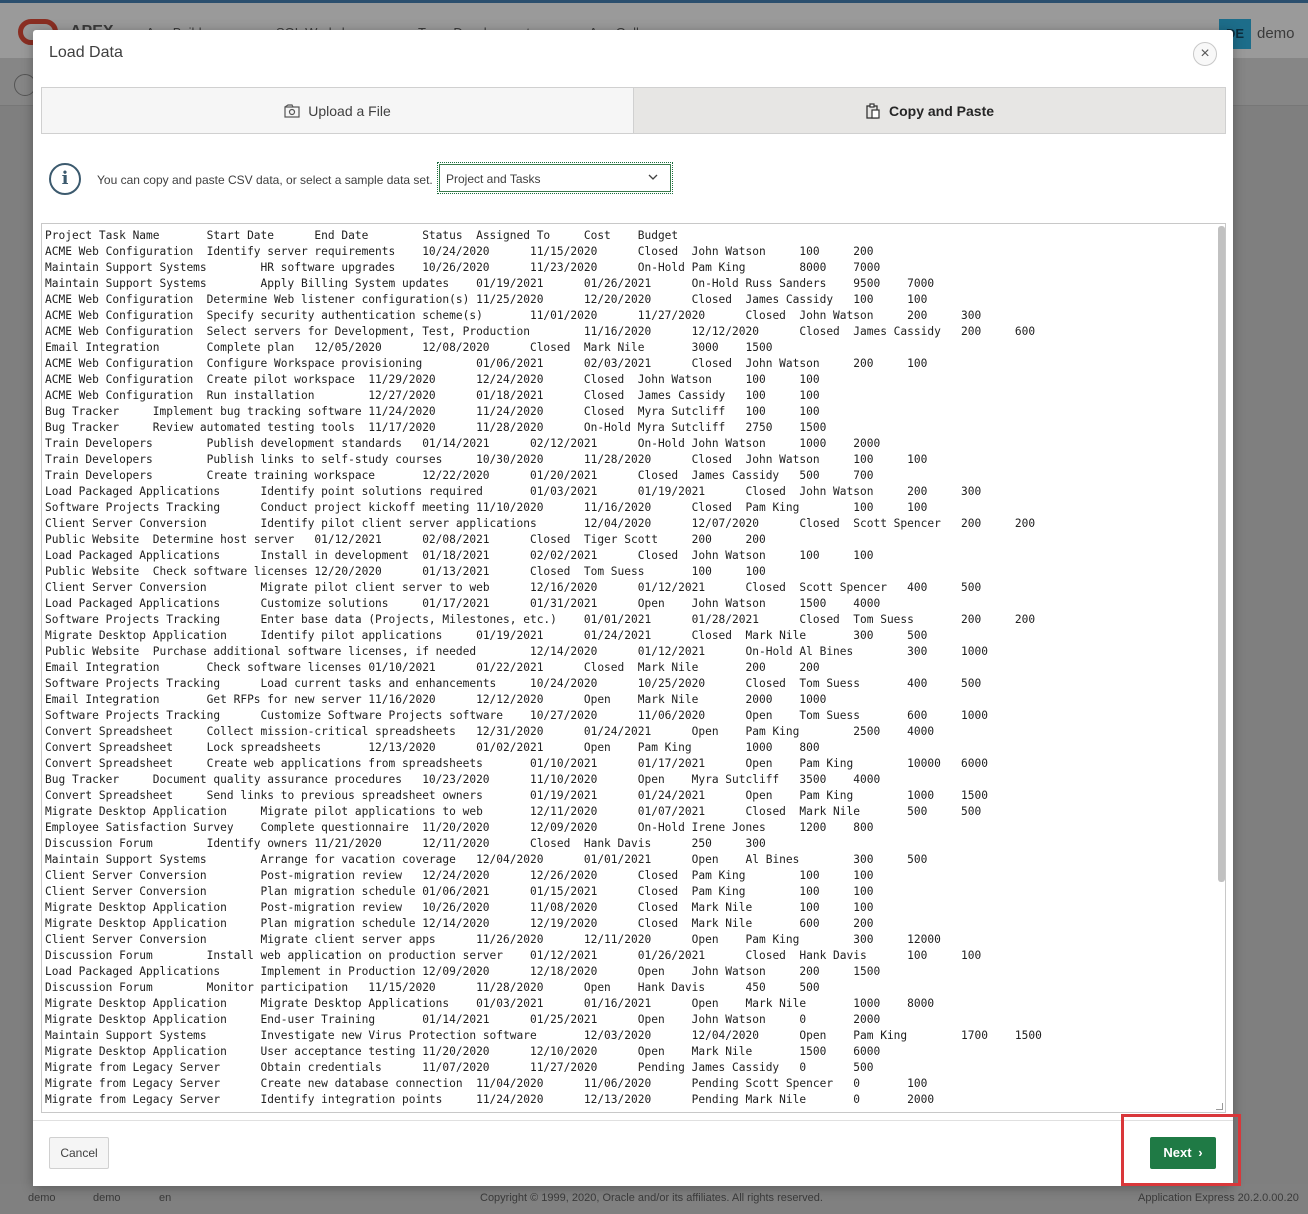 The height and width of the screenshot is (1214, 1308). What do you see at coordinates (1200, 1152) in the screenshot?
I see `chevron-right-icon: ›` at bounding box center [1200, 1152].